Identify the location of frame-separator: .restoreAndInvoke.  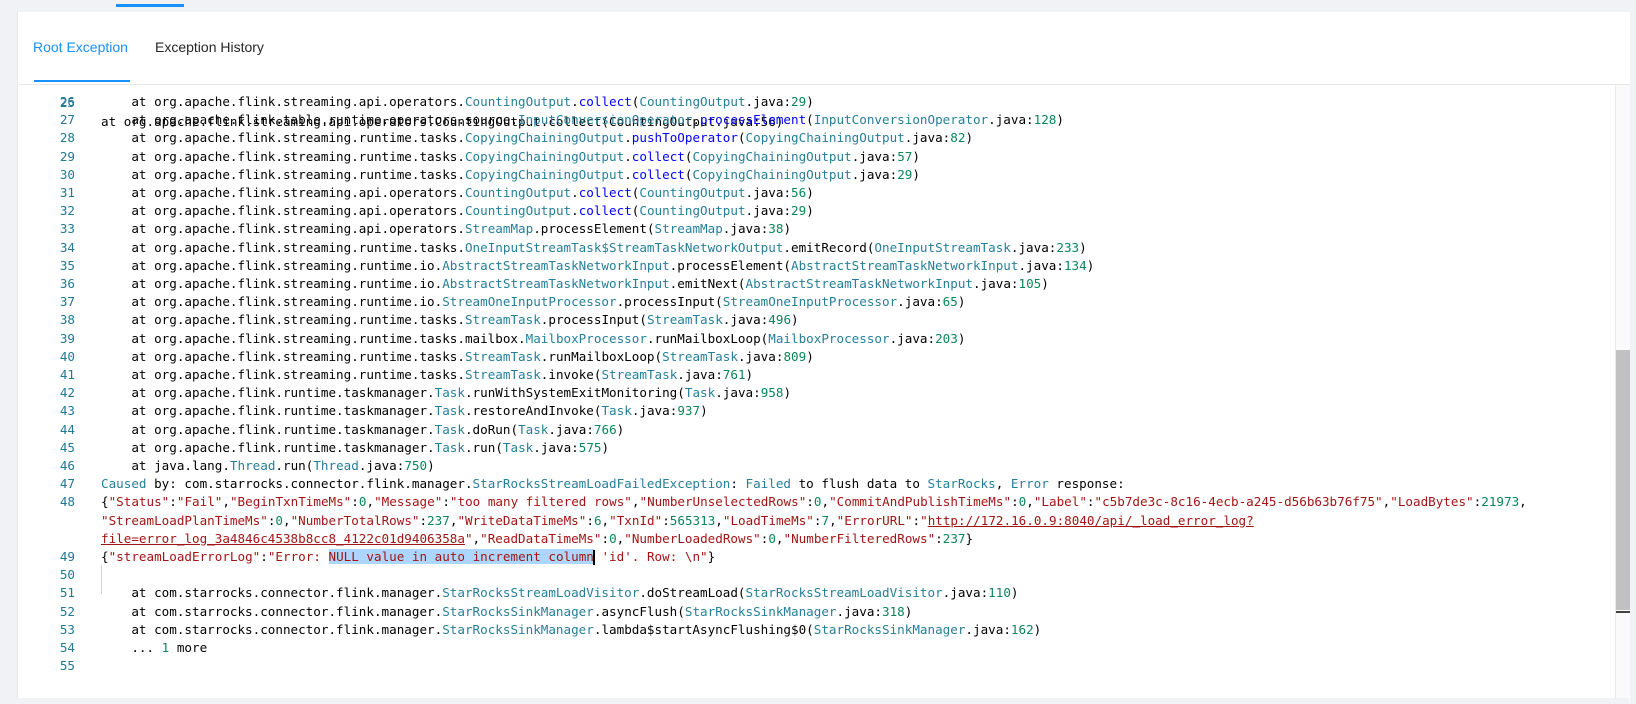
(529, 411).